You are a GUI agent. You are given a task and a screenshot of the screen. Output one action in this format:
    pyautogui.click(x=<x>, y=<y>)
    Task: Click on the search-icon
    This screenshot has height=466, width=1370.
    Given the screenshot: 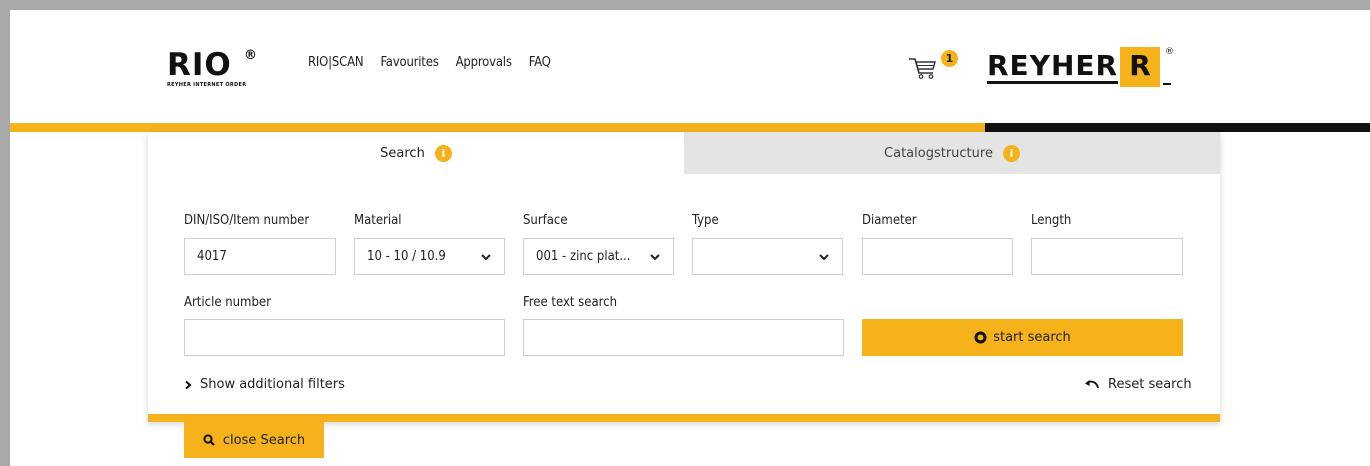 What is the action you would take?
    pyautogui.click(x=209, y=440)
    